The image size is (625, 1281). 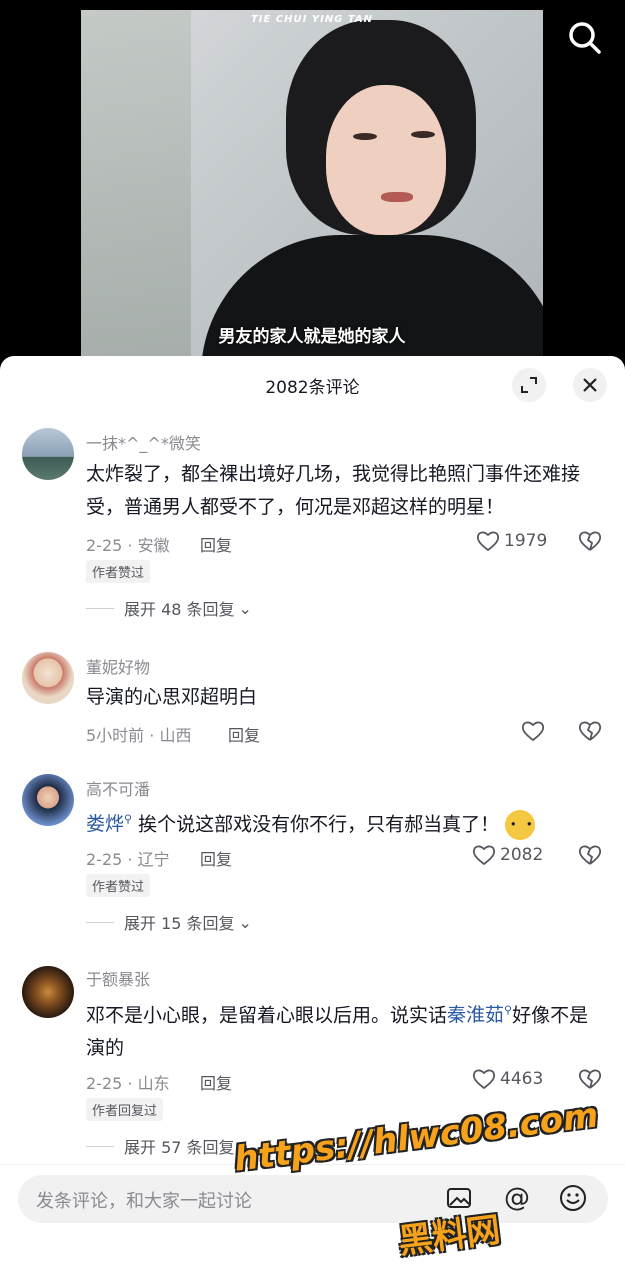 What do you see at coordinates (313, 1199) in the screenshot?
I see `comment-input: 发条评论，和大家一起讨论 @` at bounding box center [313, 1199].